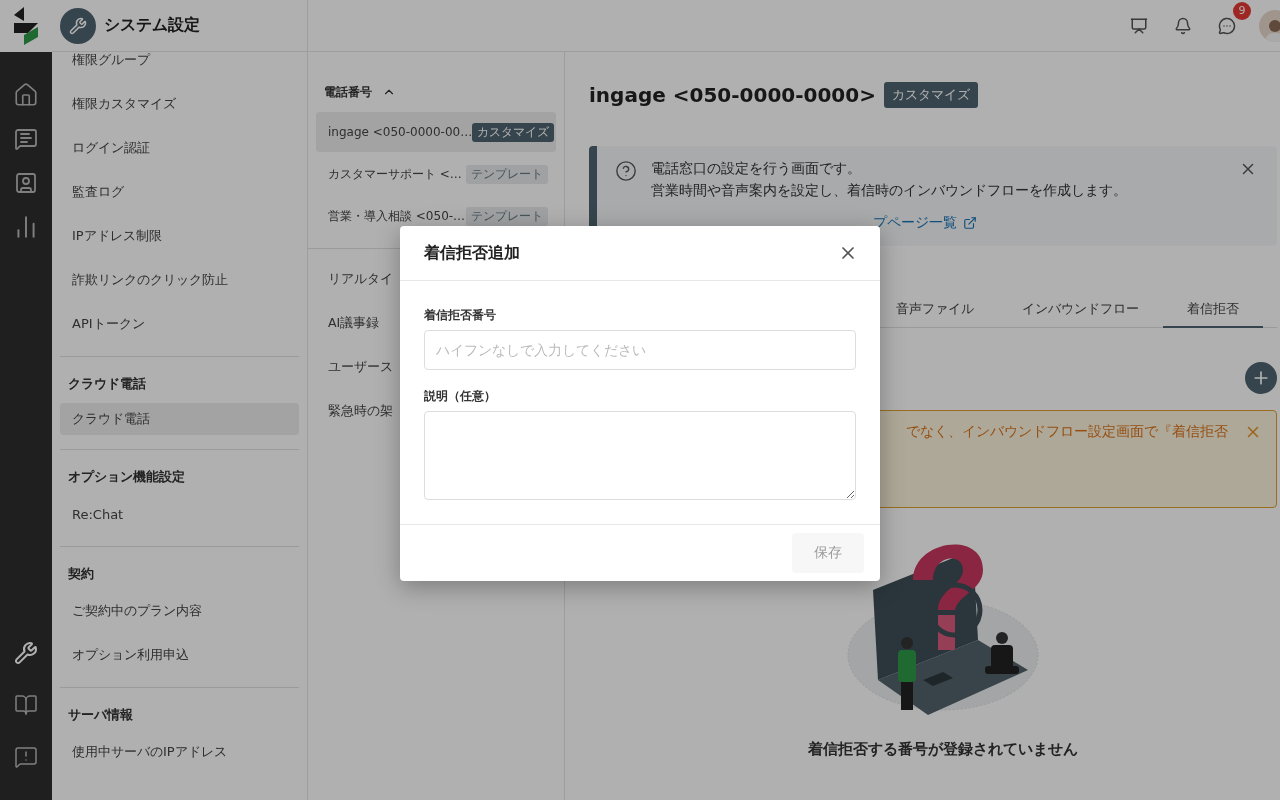 The width and height of the screenshot is (1280, 800). I want to click on wrench-icon, so click(78, 25).